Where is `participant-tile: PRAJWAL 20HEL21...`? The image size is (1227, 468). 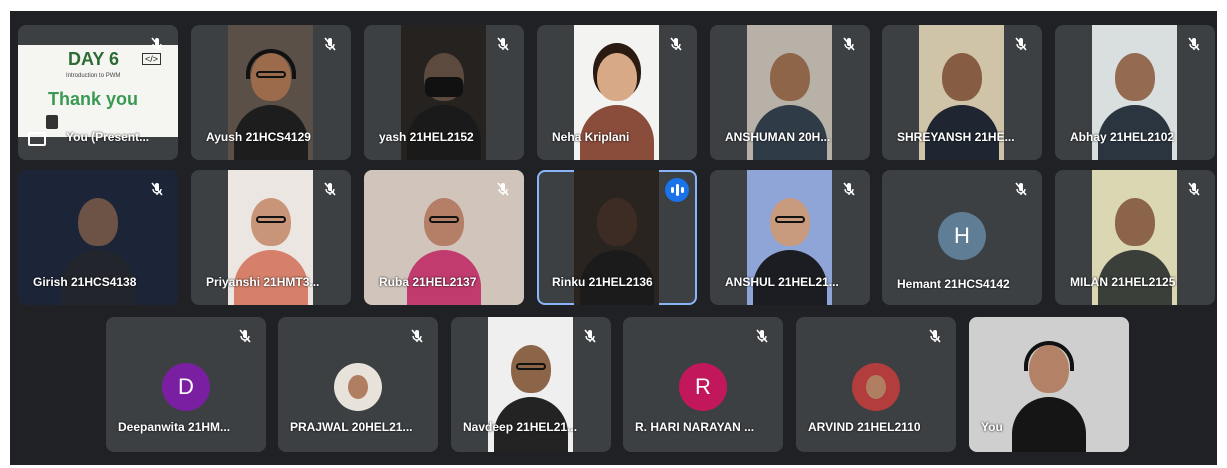 participant-tile: PRAJWAL 20HEL21... is located at coordinates (358, 384).